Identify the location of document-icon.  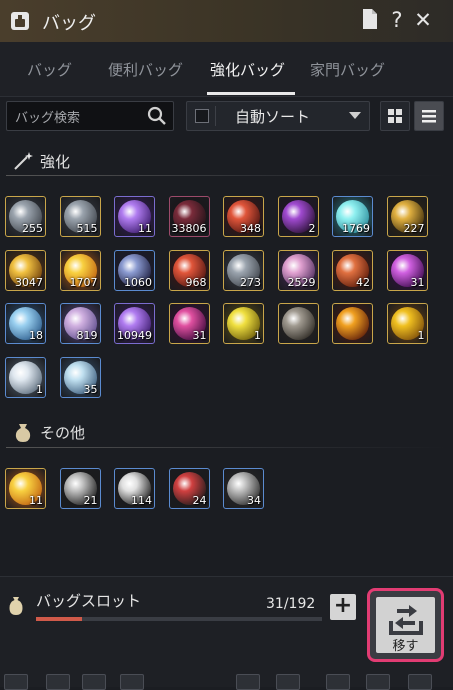
(370, 20).